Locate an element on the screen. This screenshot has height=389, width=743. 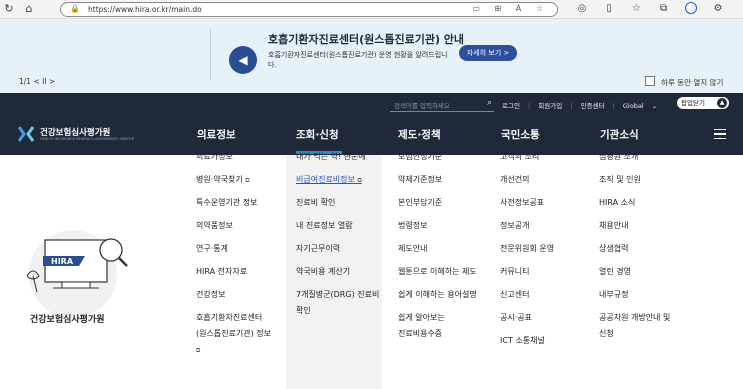
hide-today-label: 하루 동안 열지 않기 is located at coordinates (692, 82).